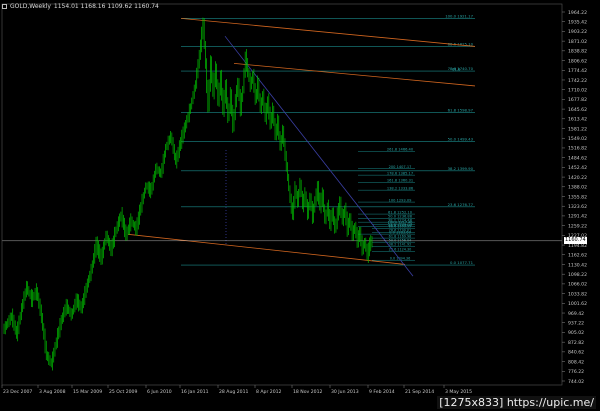  Describe the element at coordinates (456, 69) in the screenshot. I see `fib-marker-label: 61.8` at that location.